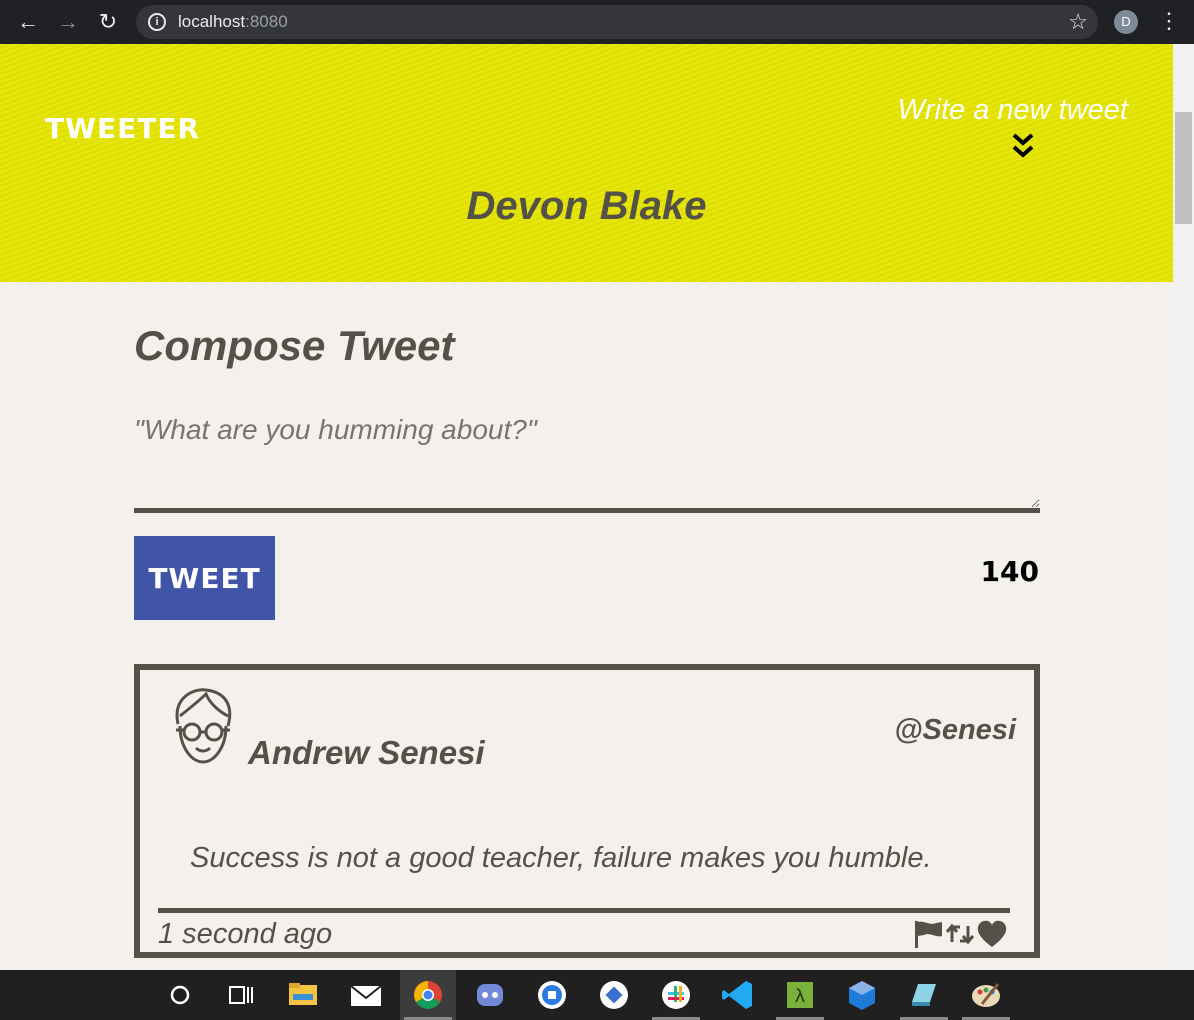 This screenshot has width=1194, height=1020. I want to click on profile-username: Devon Blake, so click(586, 206).